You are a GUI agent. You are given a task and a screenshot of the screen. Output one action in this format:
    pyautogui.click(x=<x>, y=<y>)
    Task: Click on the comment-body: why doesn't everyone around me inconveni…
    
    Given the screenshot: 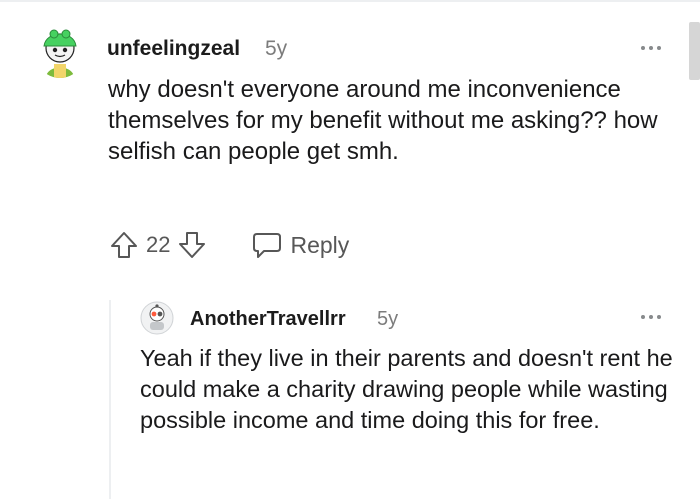 What is the action you would take?
    pyautogui.click(x=383, y=120)
    